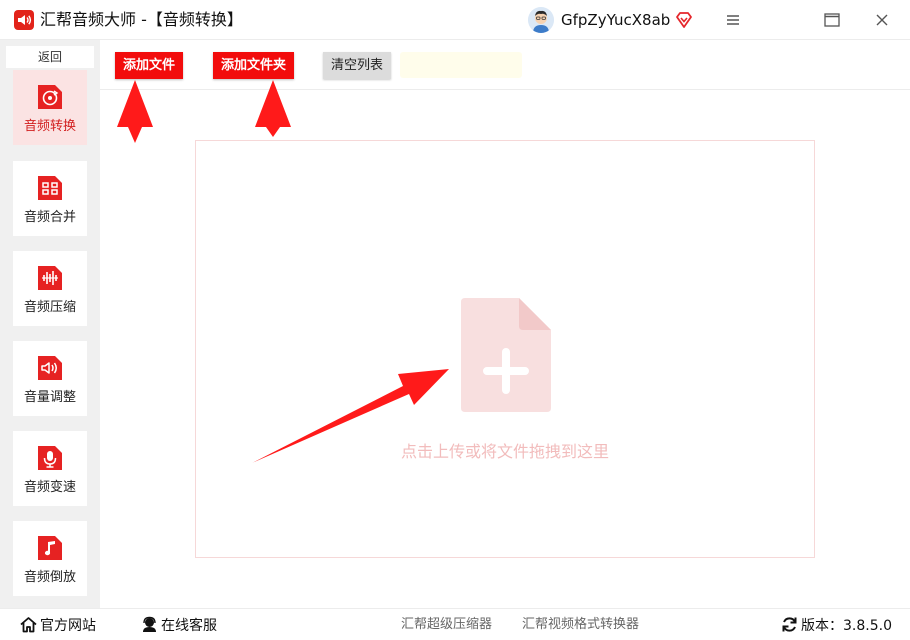 This screenshot has width=910, height=640. Describe the element at coordinates (506, 355) in the screenshot. I see `add-file-icon` at that location.